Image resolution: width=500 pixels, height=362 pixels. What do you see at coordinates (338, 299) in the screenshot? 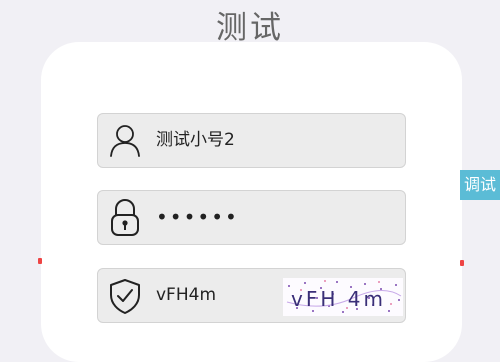
I see `captcha-image-text: vFH 4m` at bounding box center [338, 299].